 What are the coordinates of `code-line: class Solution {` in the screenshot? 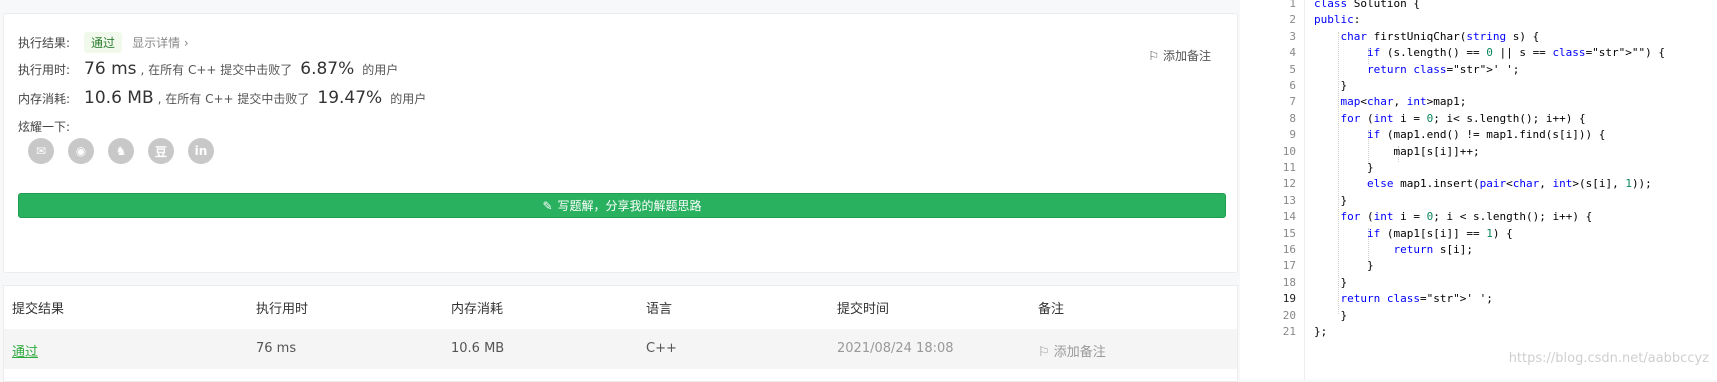 It's located at (1367, 5).